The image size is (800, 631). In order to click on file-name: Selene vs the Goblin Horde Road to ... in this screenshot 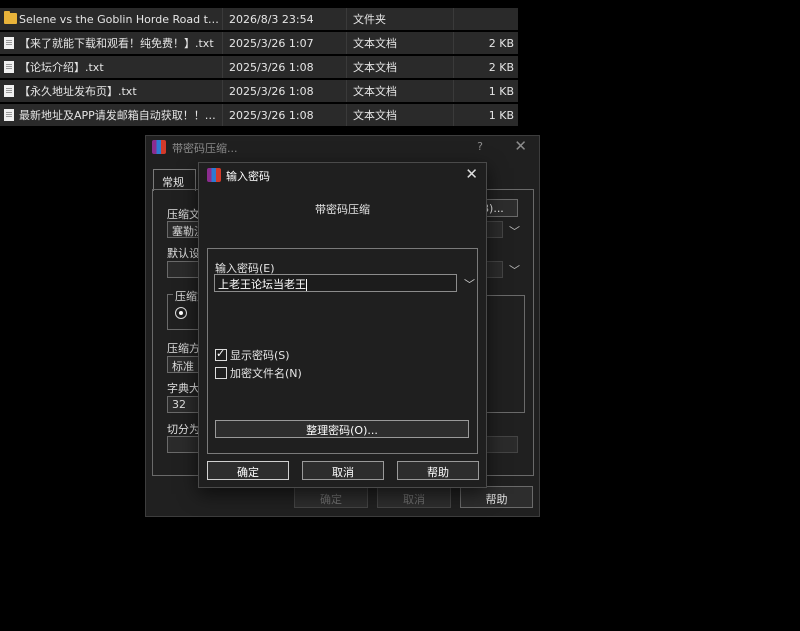, I will do `click(119, 19)`.